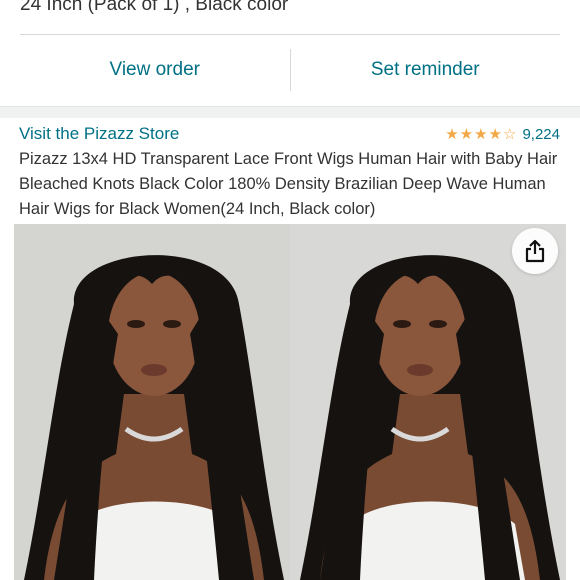 The height and width of the screenshot is (580, 580). Describe the element at coordinates (289, 134) in the screenshot. I see `store-row: Visit the Pizazz Store ★ ★ ★ ★ ☆ 9,224` at that location.